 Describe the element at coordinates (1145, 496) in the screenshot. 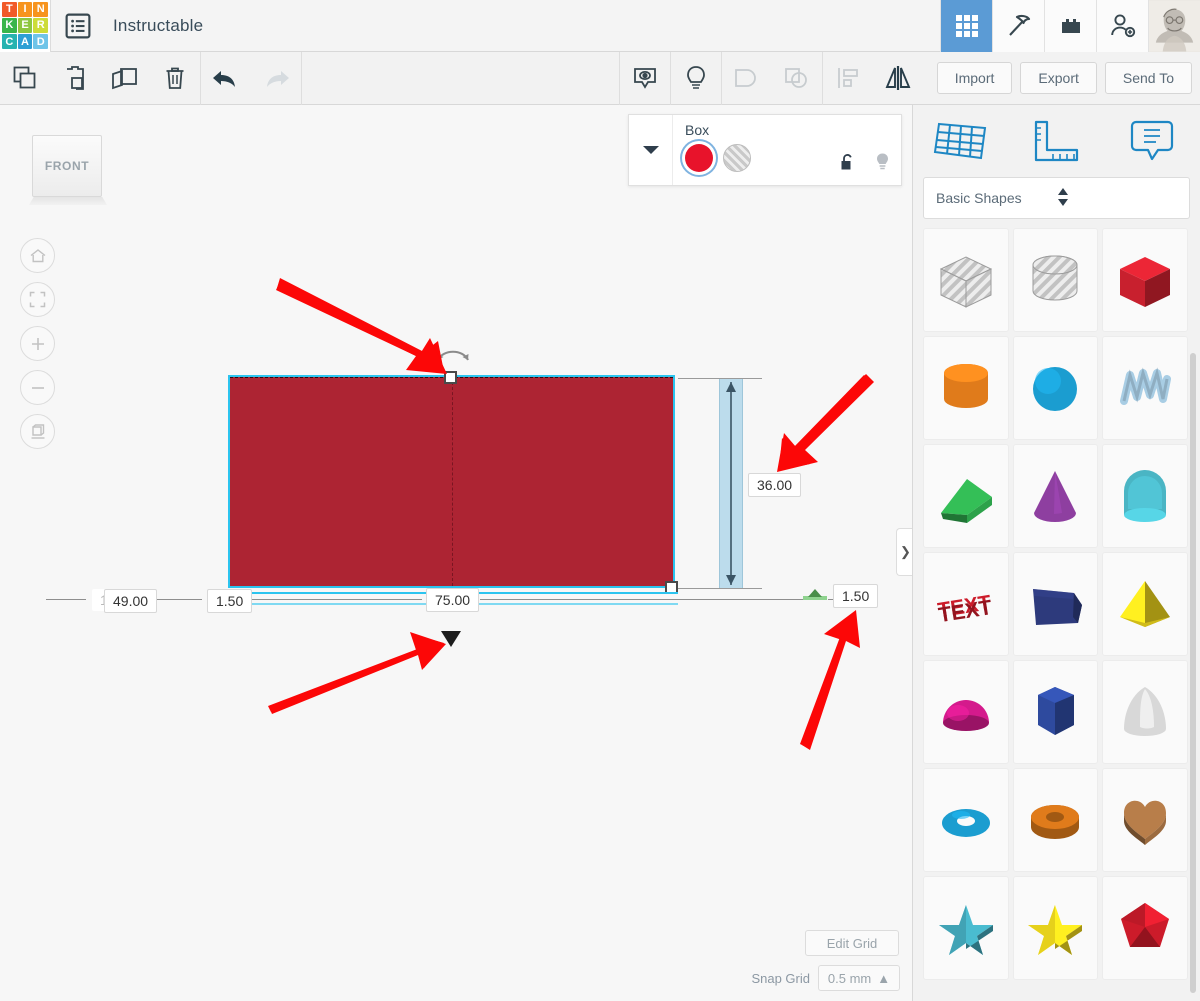

I see `shape-half-cylinder` at that location.